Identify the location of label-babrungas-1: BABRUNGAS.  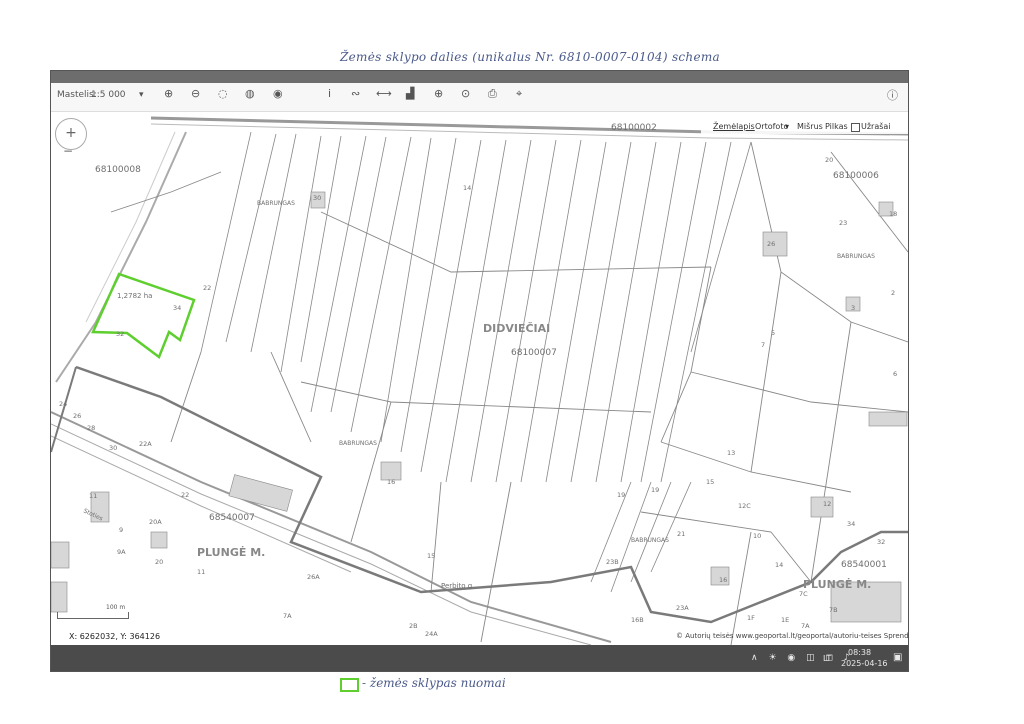
(276, 203).